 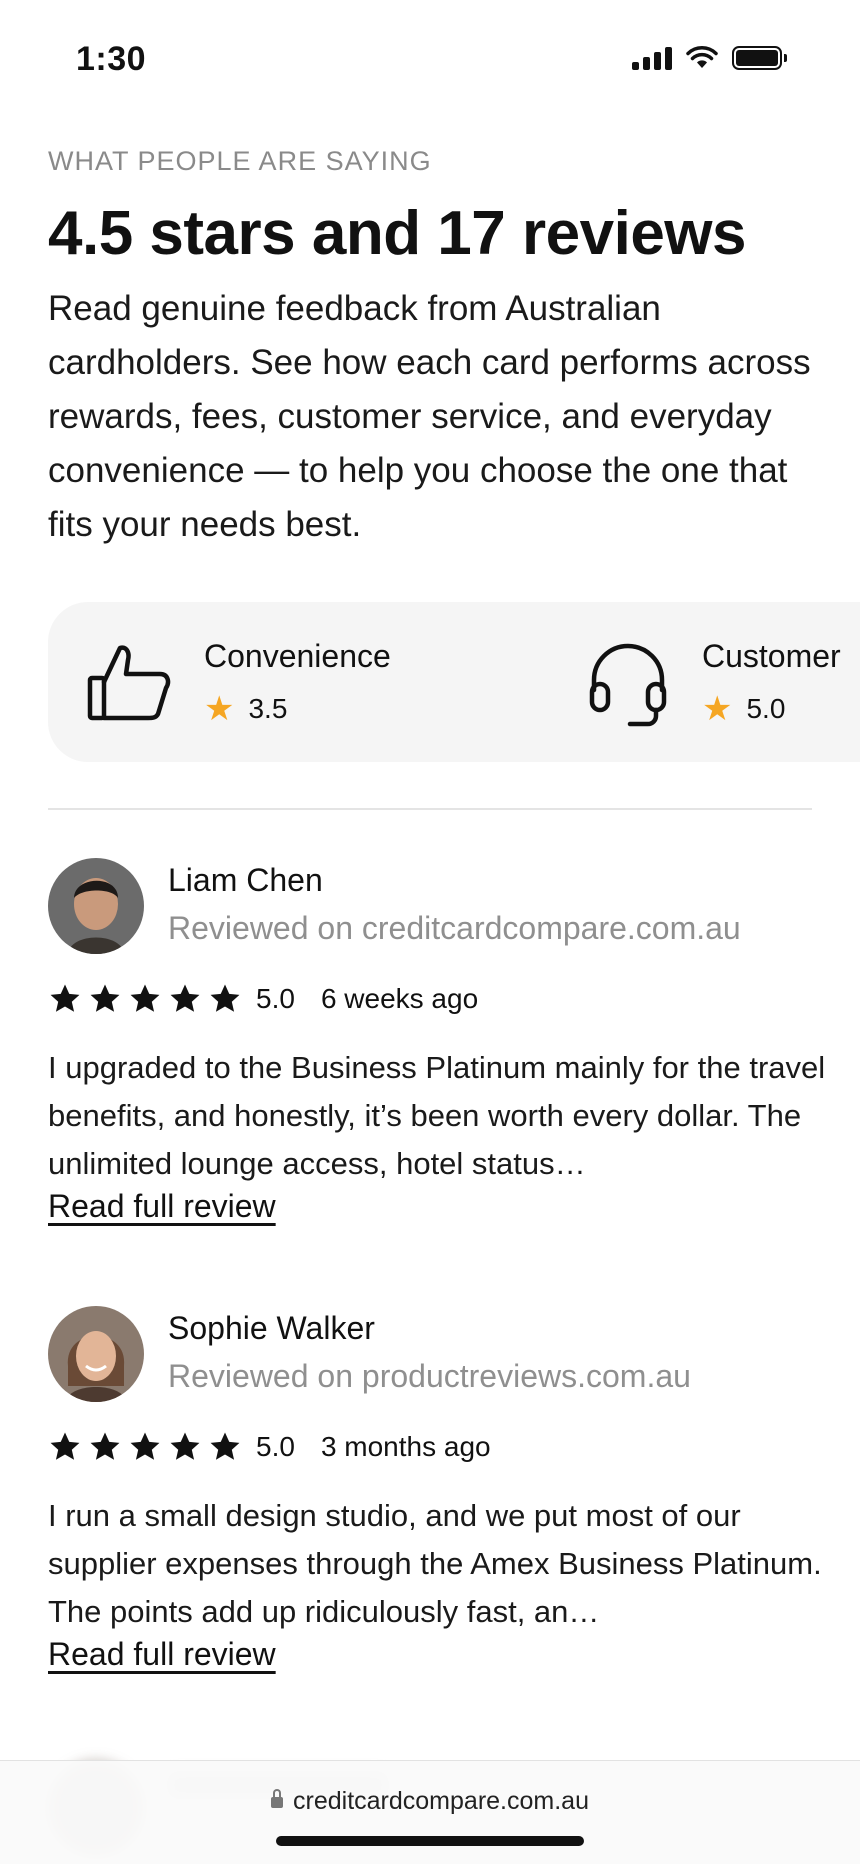 I want to click on headset-icon, so click(x=628, y=685).